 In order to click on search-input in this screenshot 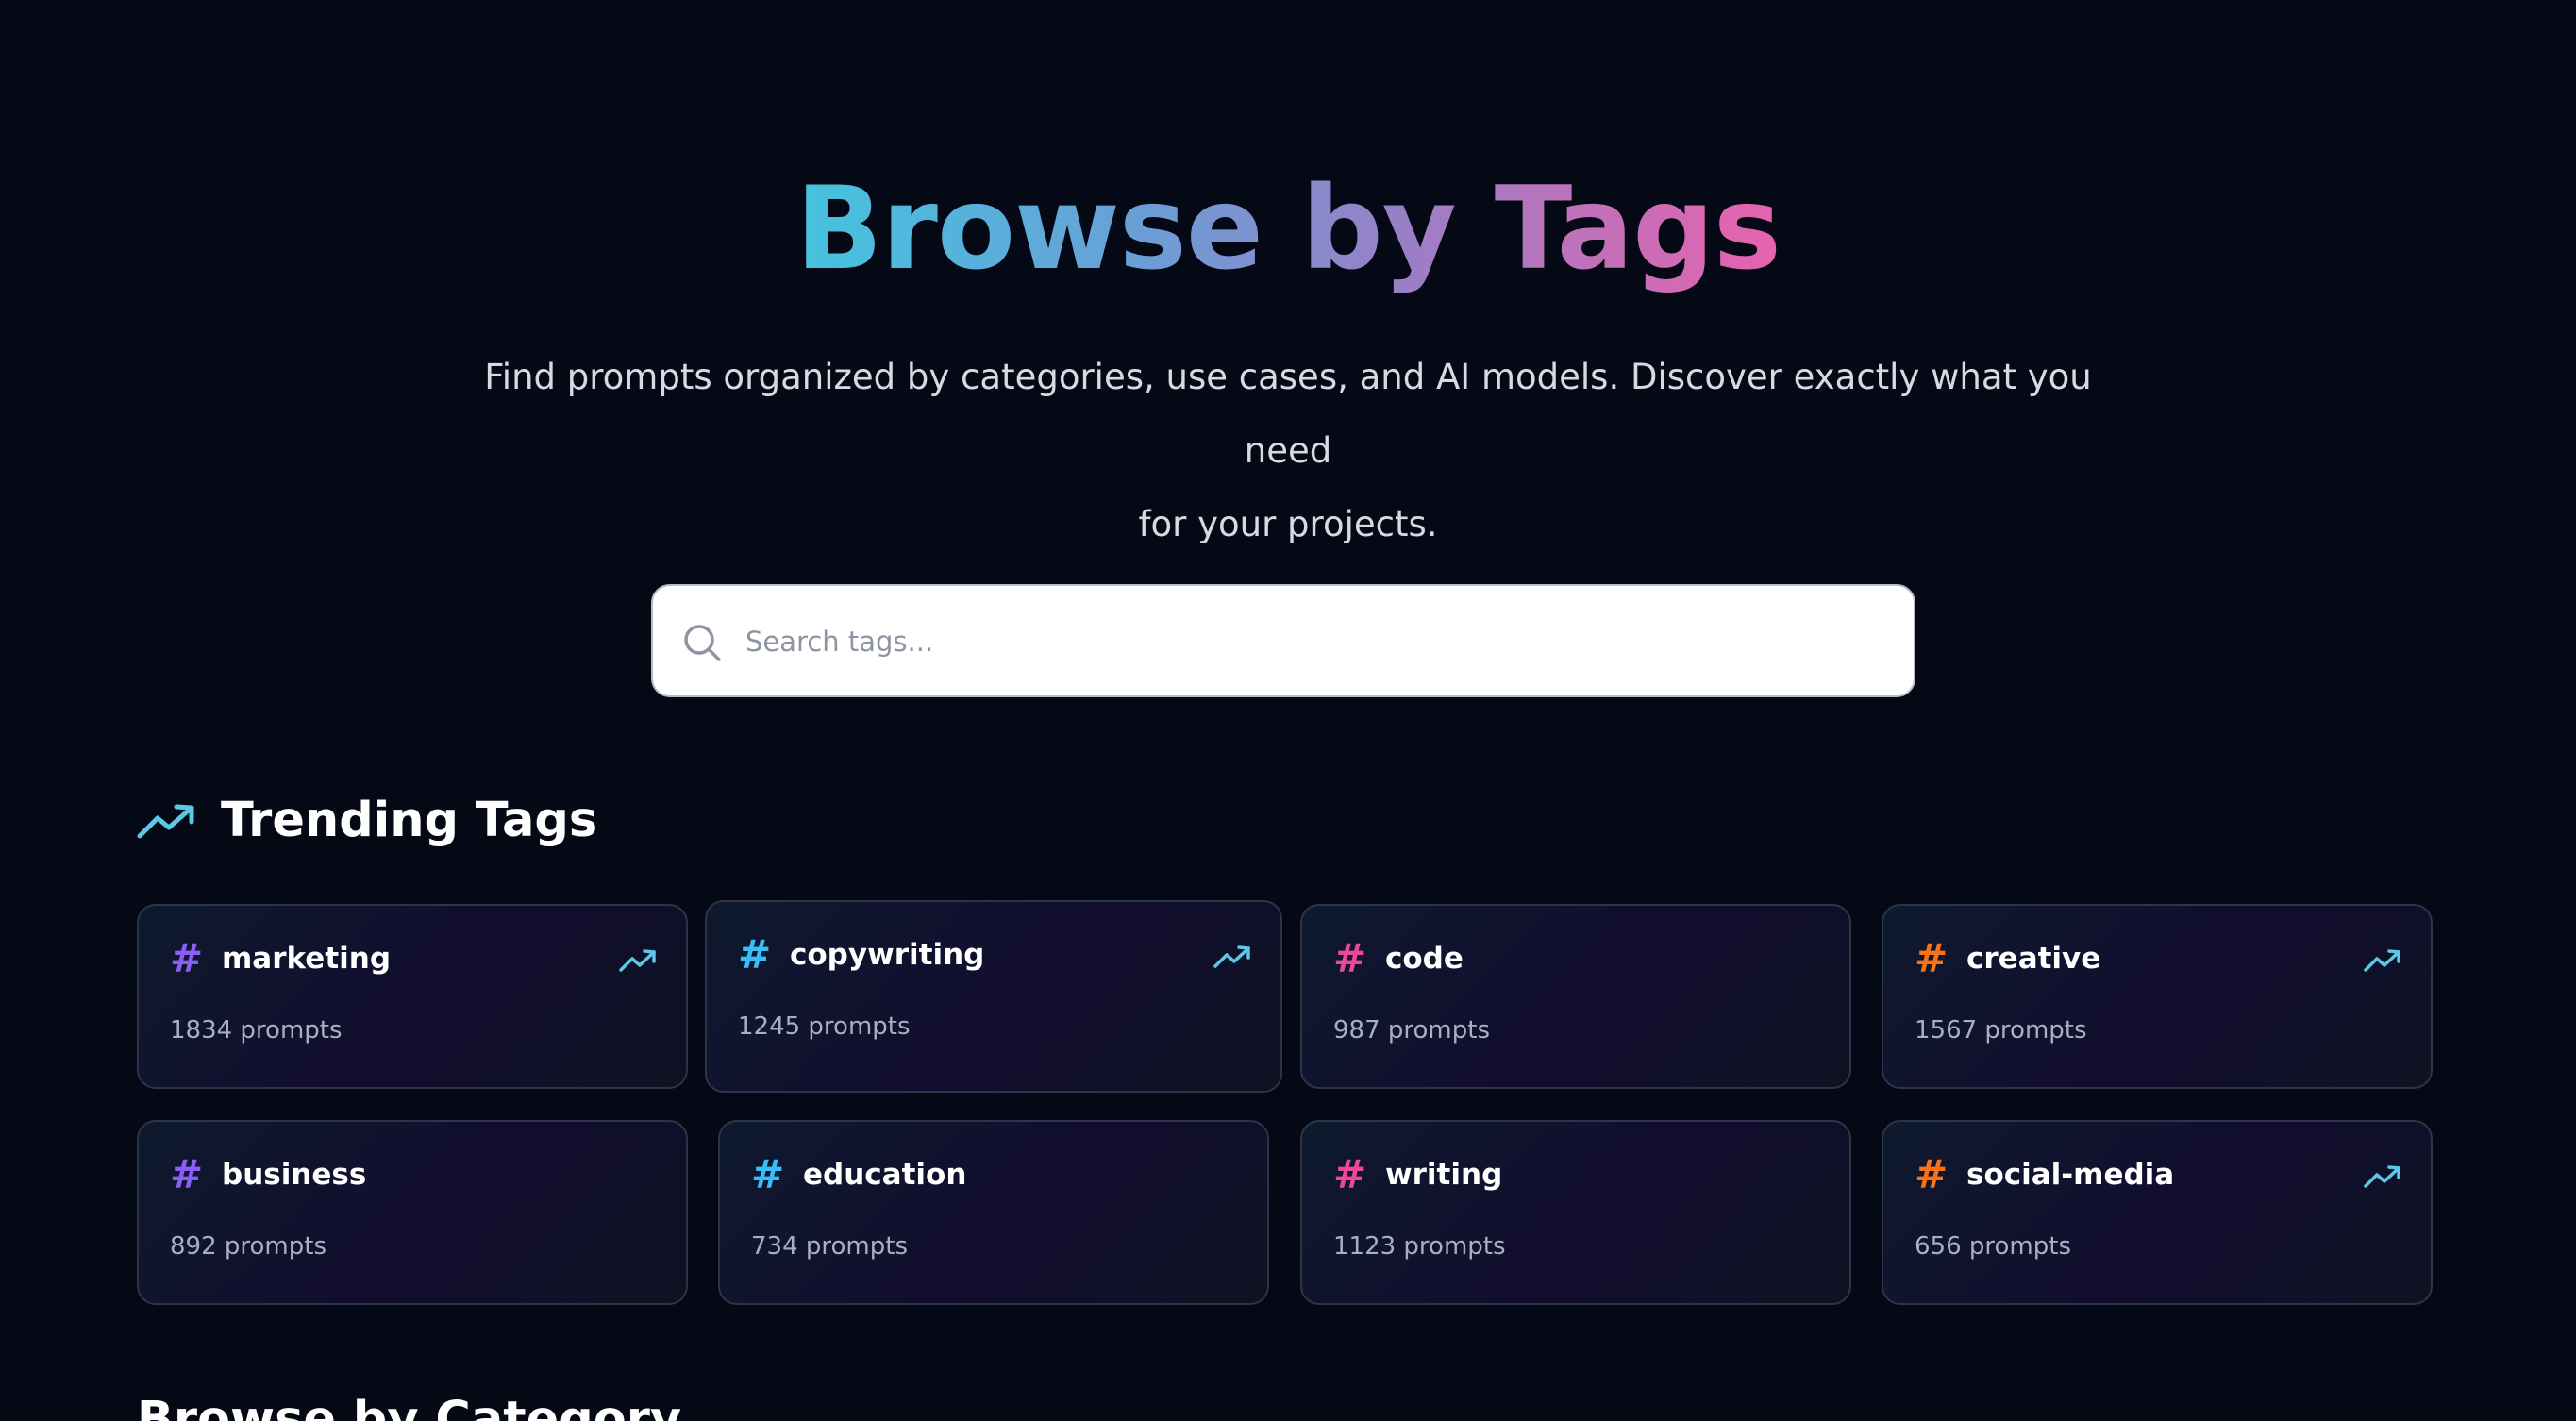, I will do `click(1312, 641)`.